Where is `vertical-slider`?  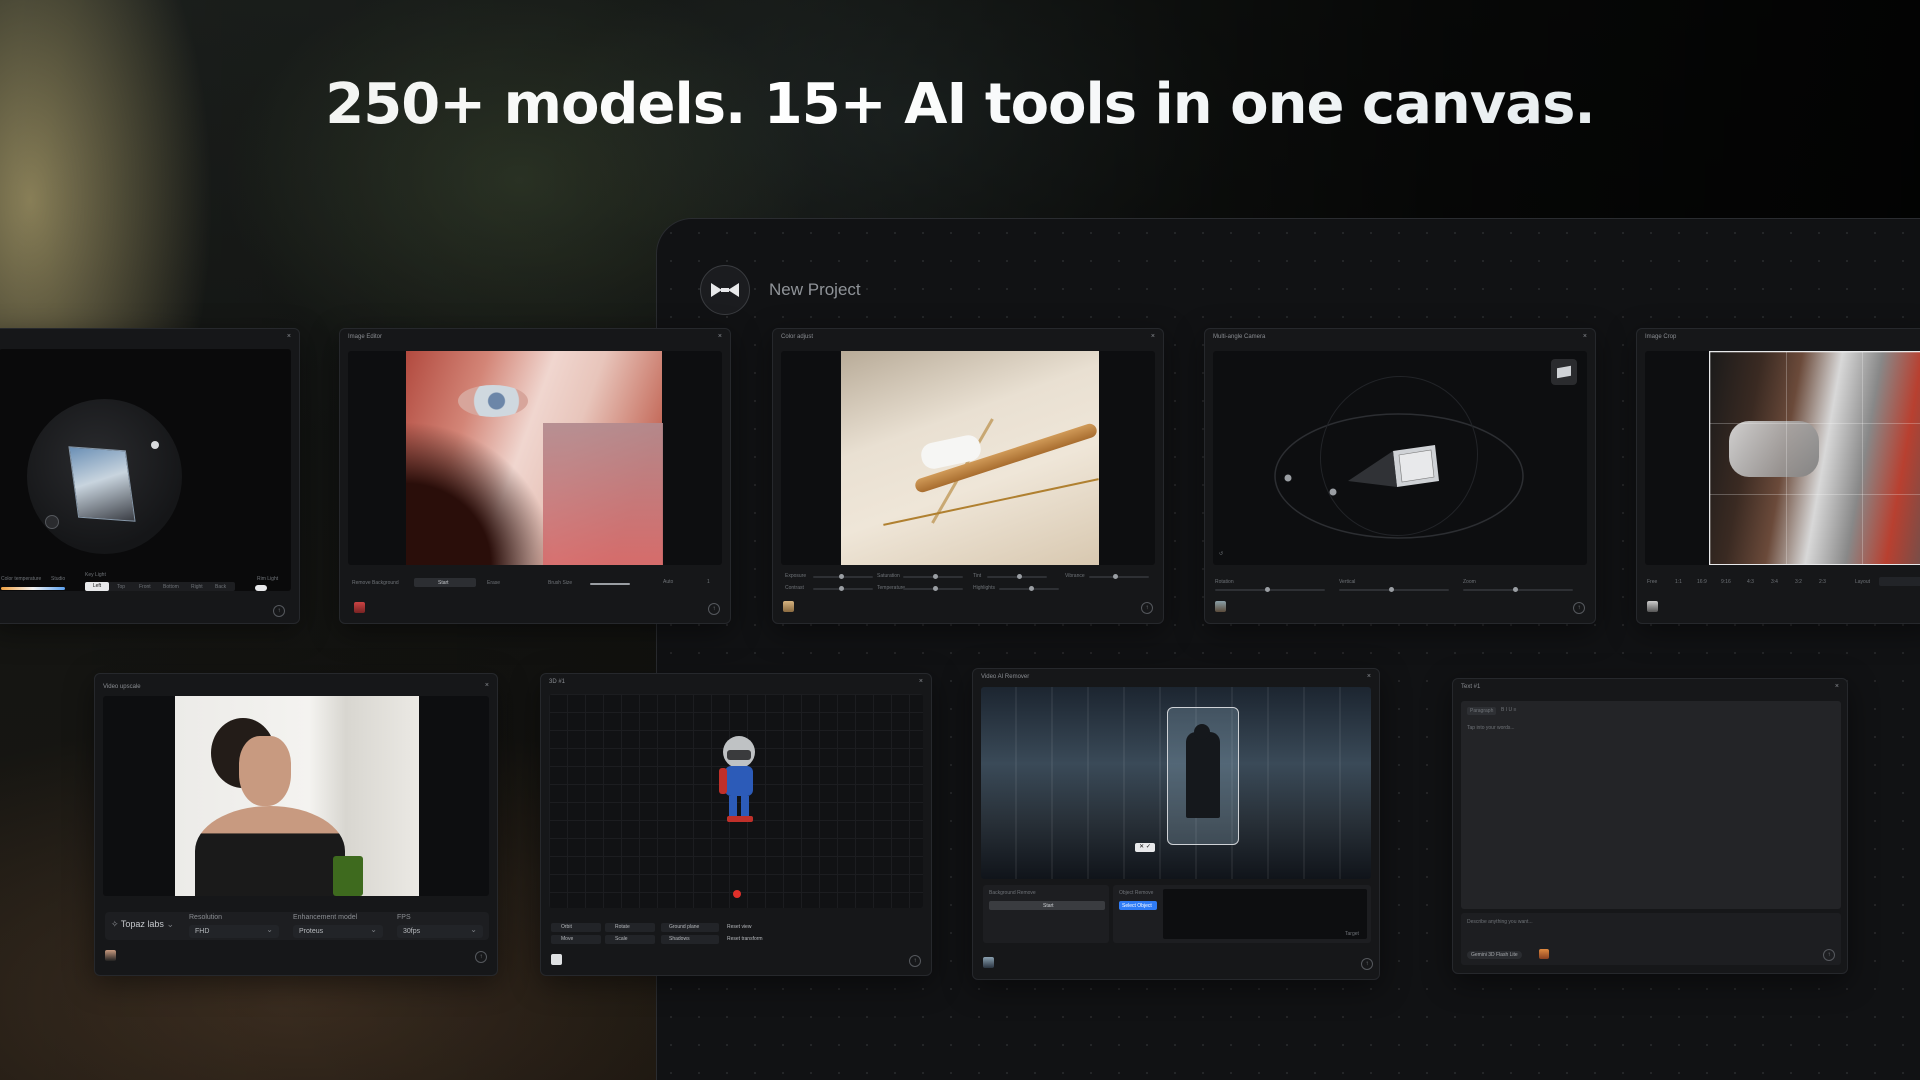
vertical-slider is located at coordinates (1394, 589).